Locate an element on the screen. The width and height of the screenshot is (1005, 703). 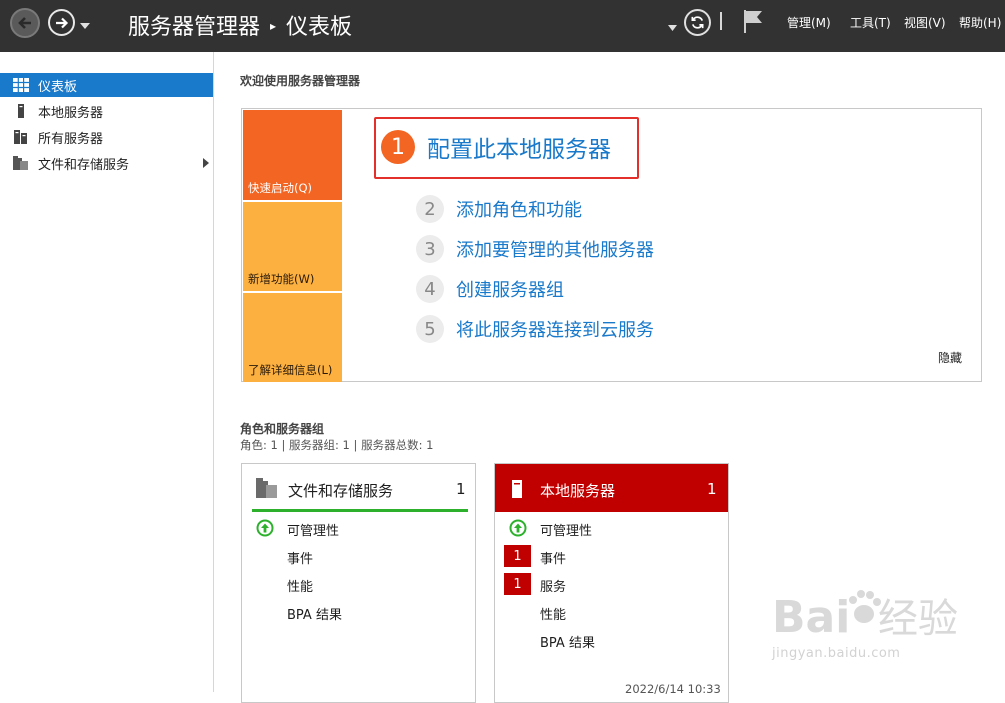
refresh-dropdown is located at coordinates (672, 43).